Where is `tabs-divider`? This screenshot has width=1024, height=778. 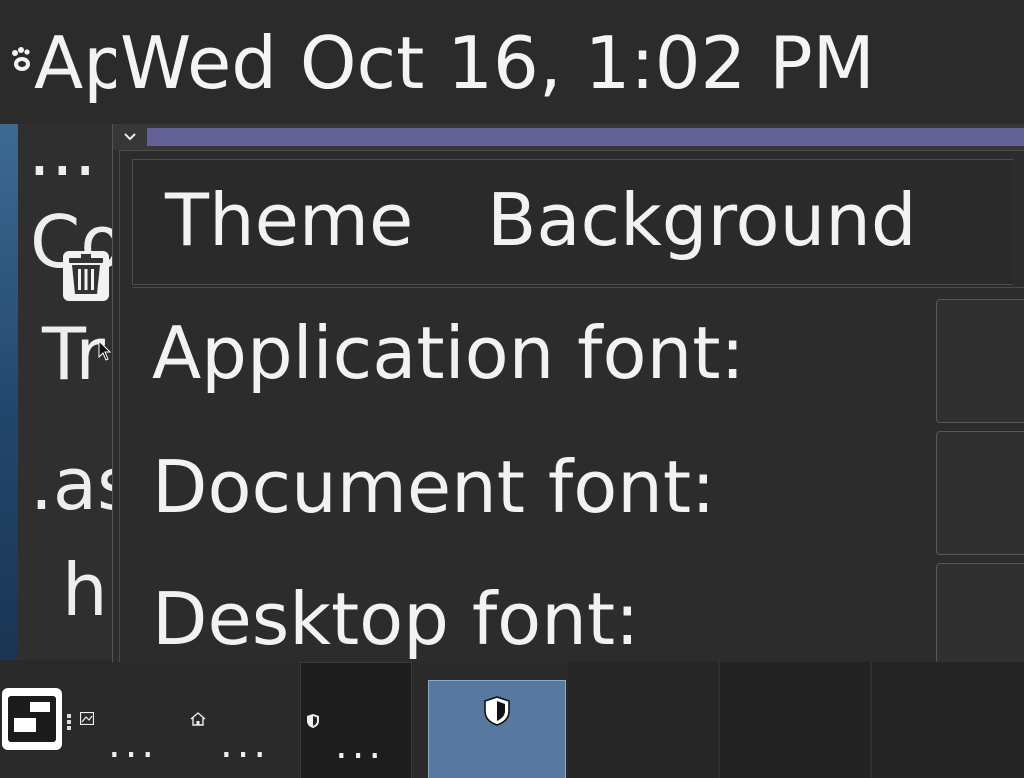
tabs-divider is located at coordinates (578, 287).